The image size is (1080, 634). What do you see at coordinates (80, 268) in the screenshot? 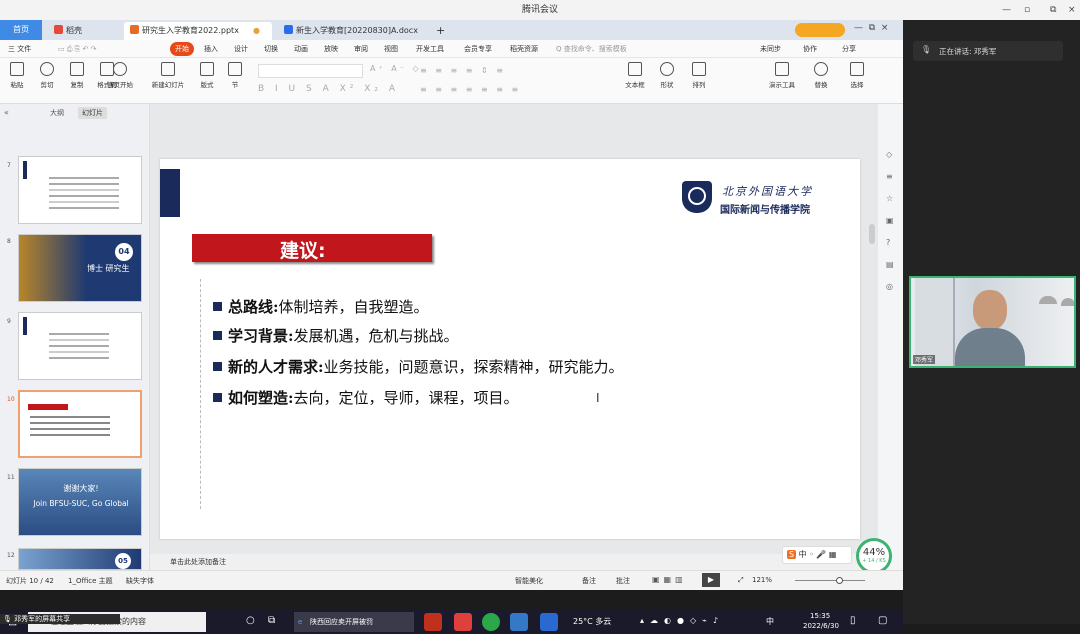
I see `slide-thumbnail: 博士 研究生 04` at bounding box center [80, 268].